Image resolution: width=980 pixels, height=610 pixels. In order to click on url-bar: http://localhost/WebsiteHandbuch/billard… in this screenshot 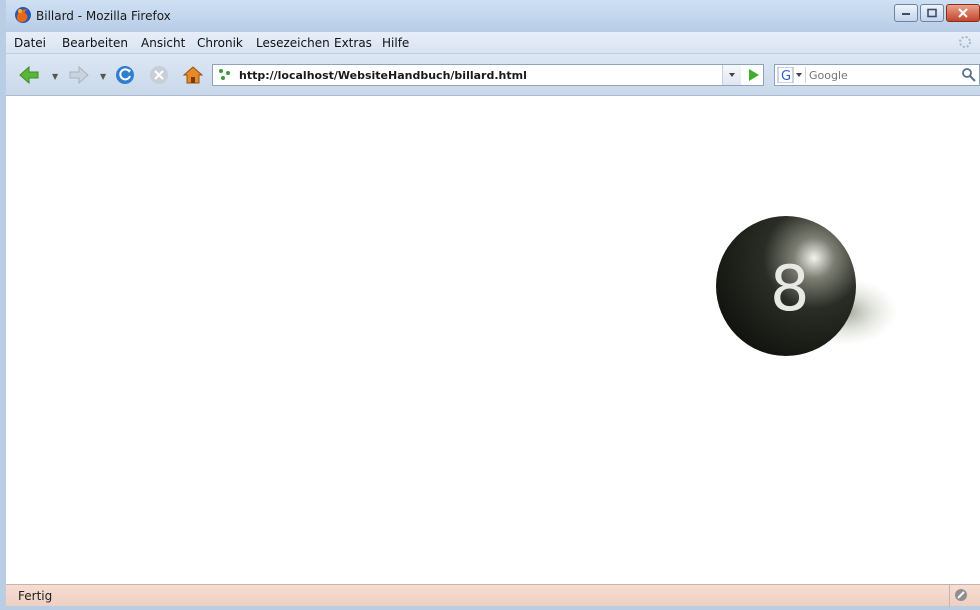, I will do `click(488, 75)`.